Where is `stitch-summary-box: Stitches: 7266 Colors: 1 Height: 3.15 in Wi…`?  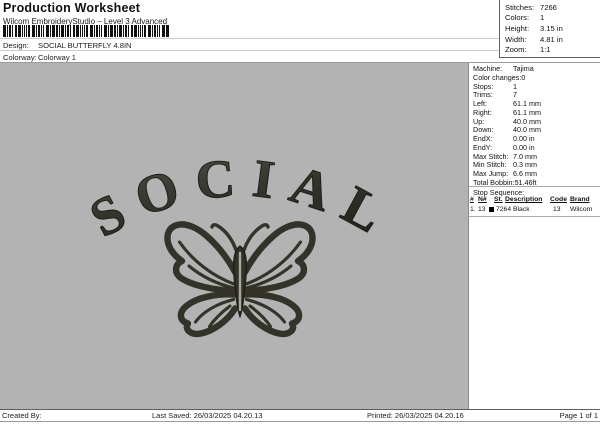
stitch-summary-box: Stitches: 7266 Colors: 1 Height: 3.15 in Wi… is located at coordinates (549, 29).